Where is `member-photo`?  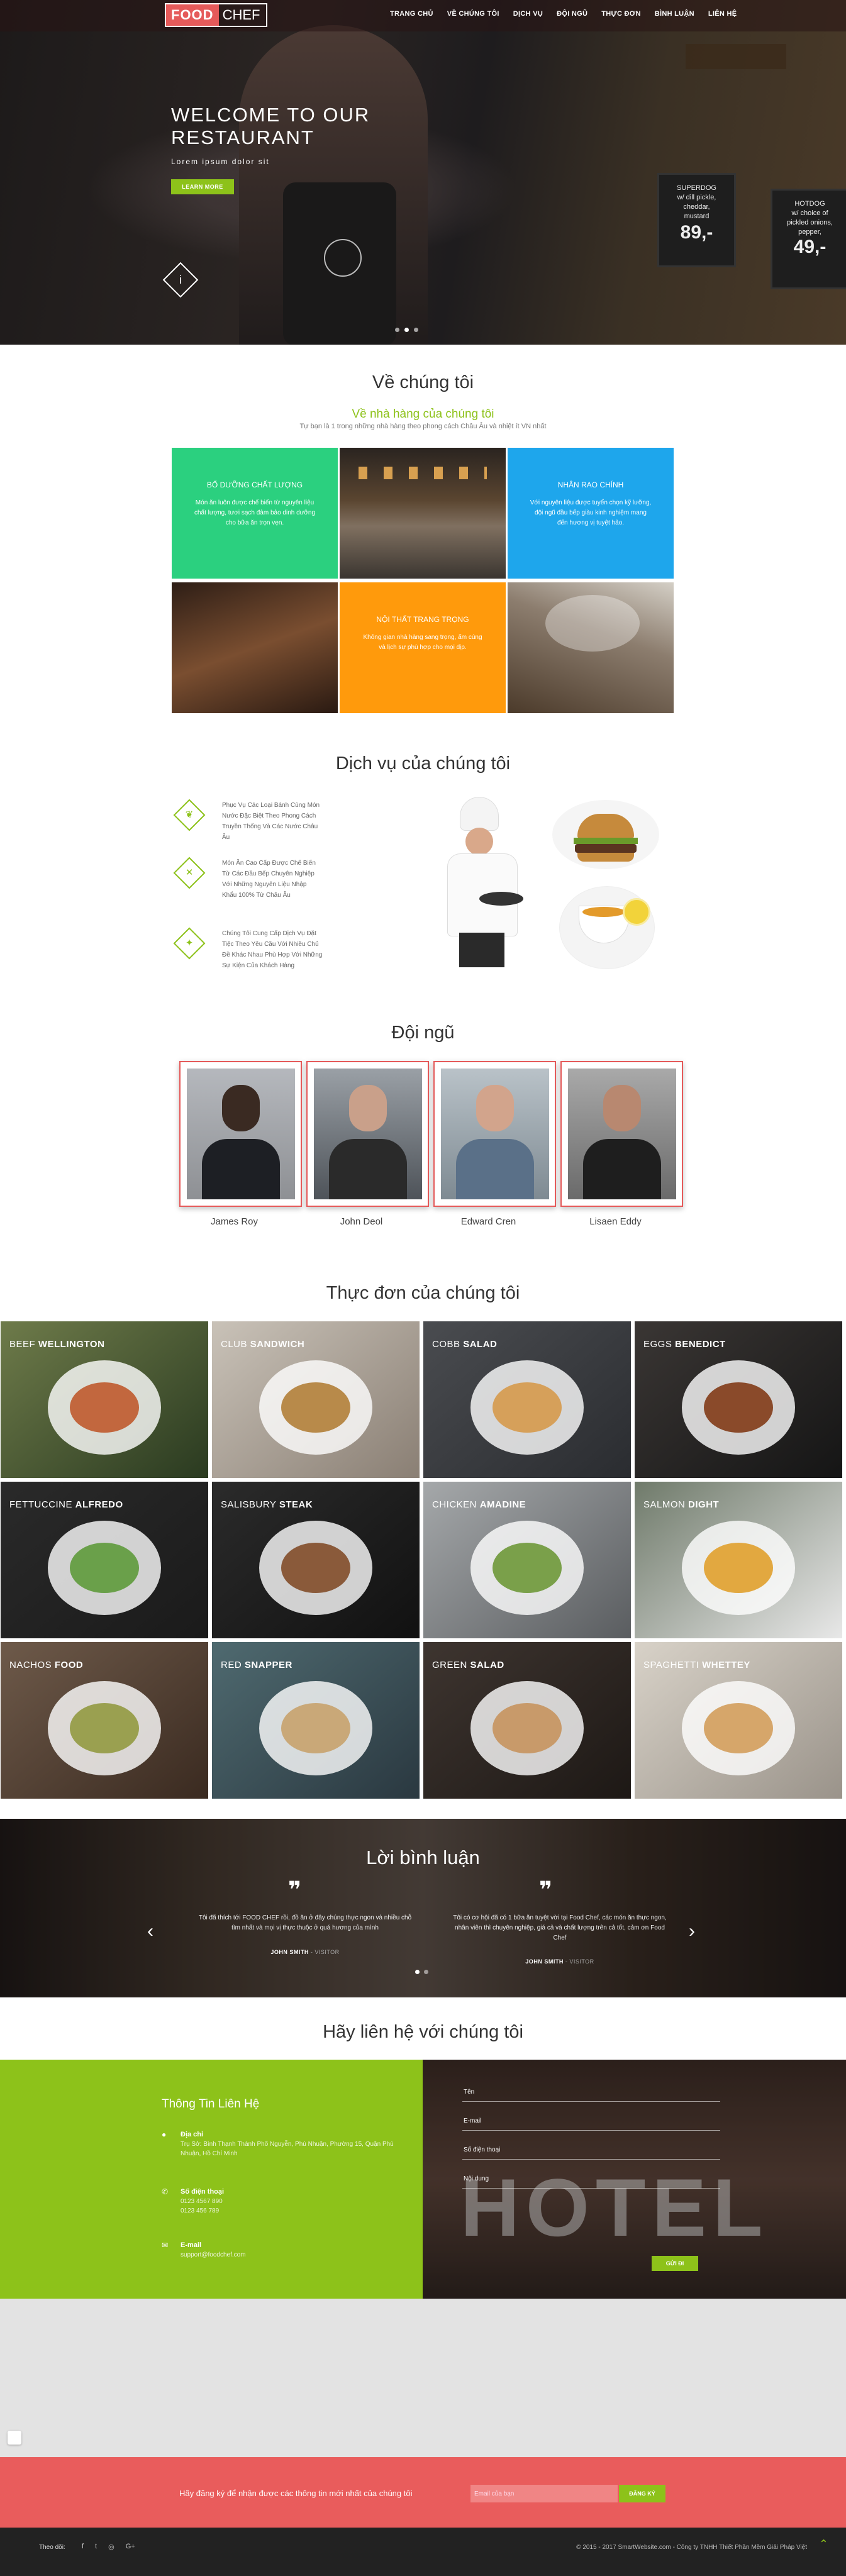
member-photo is located at coordinates (495, 1134).